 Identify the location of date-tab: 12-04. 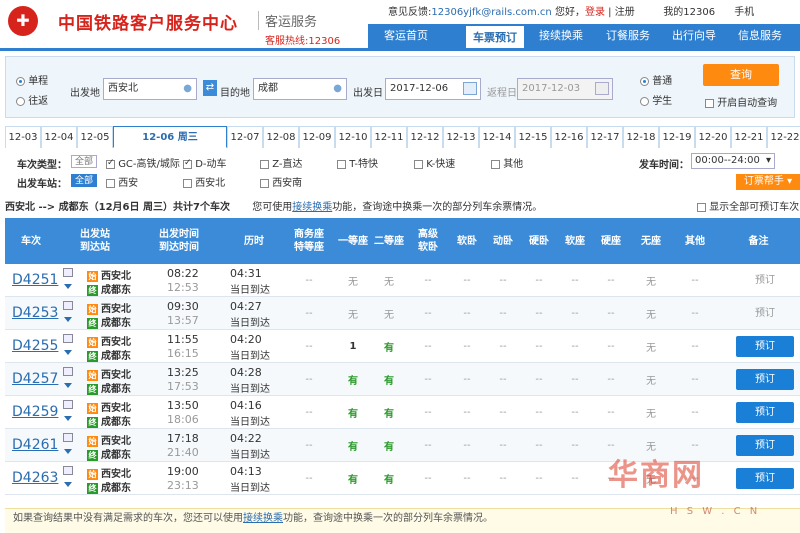
(59, 137).